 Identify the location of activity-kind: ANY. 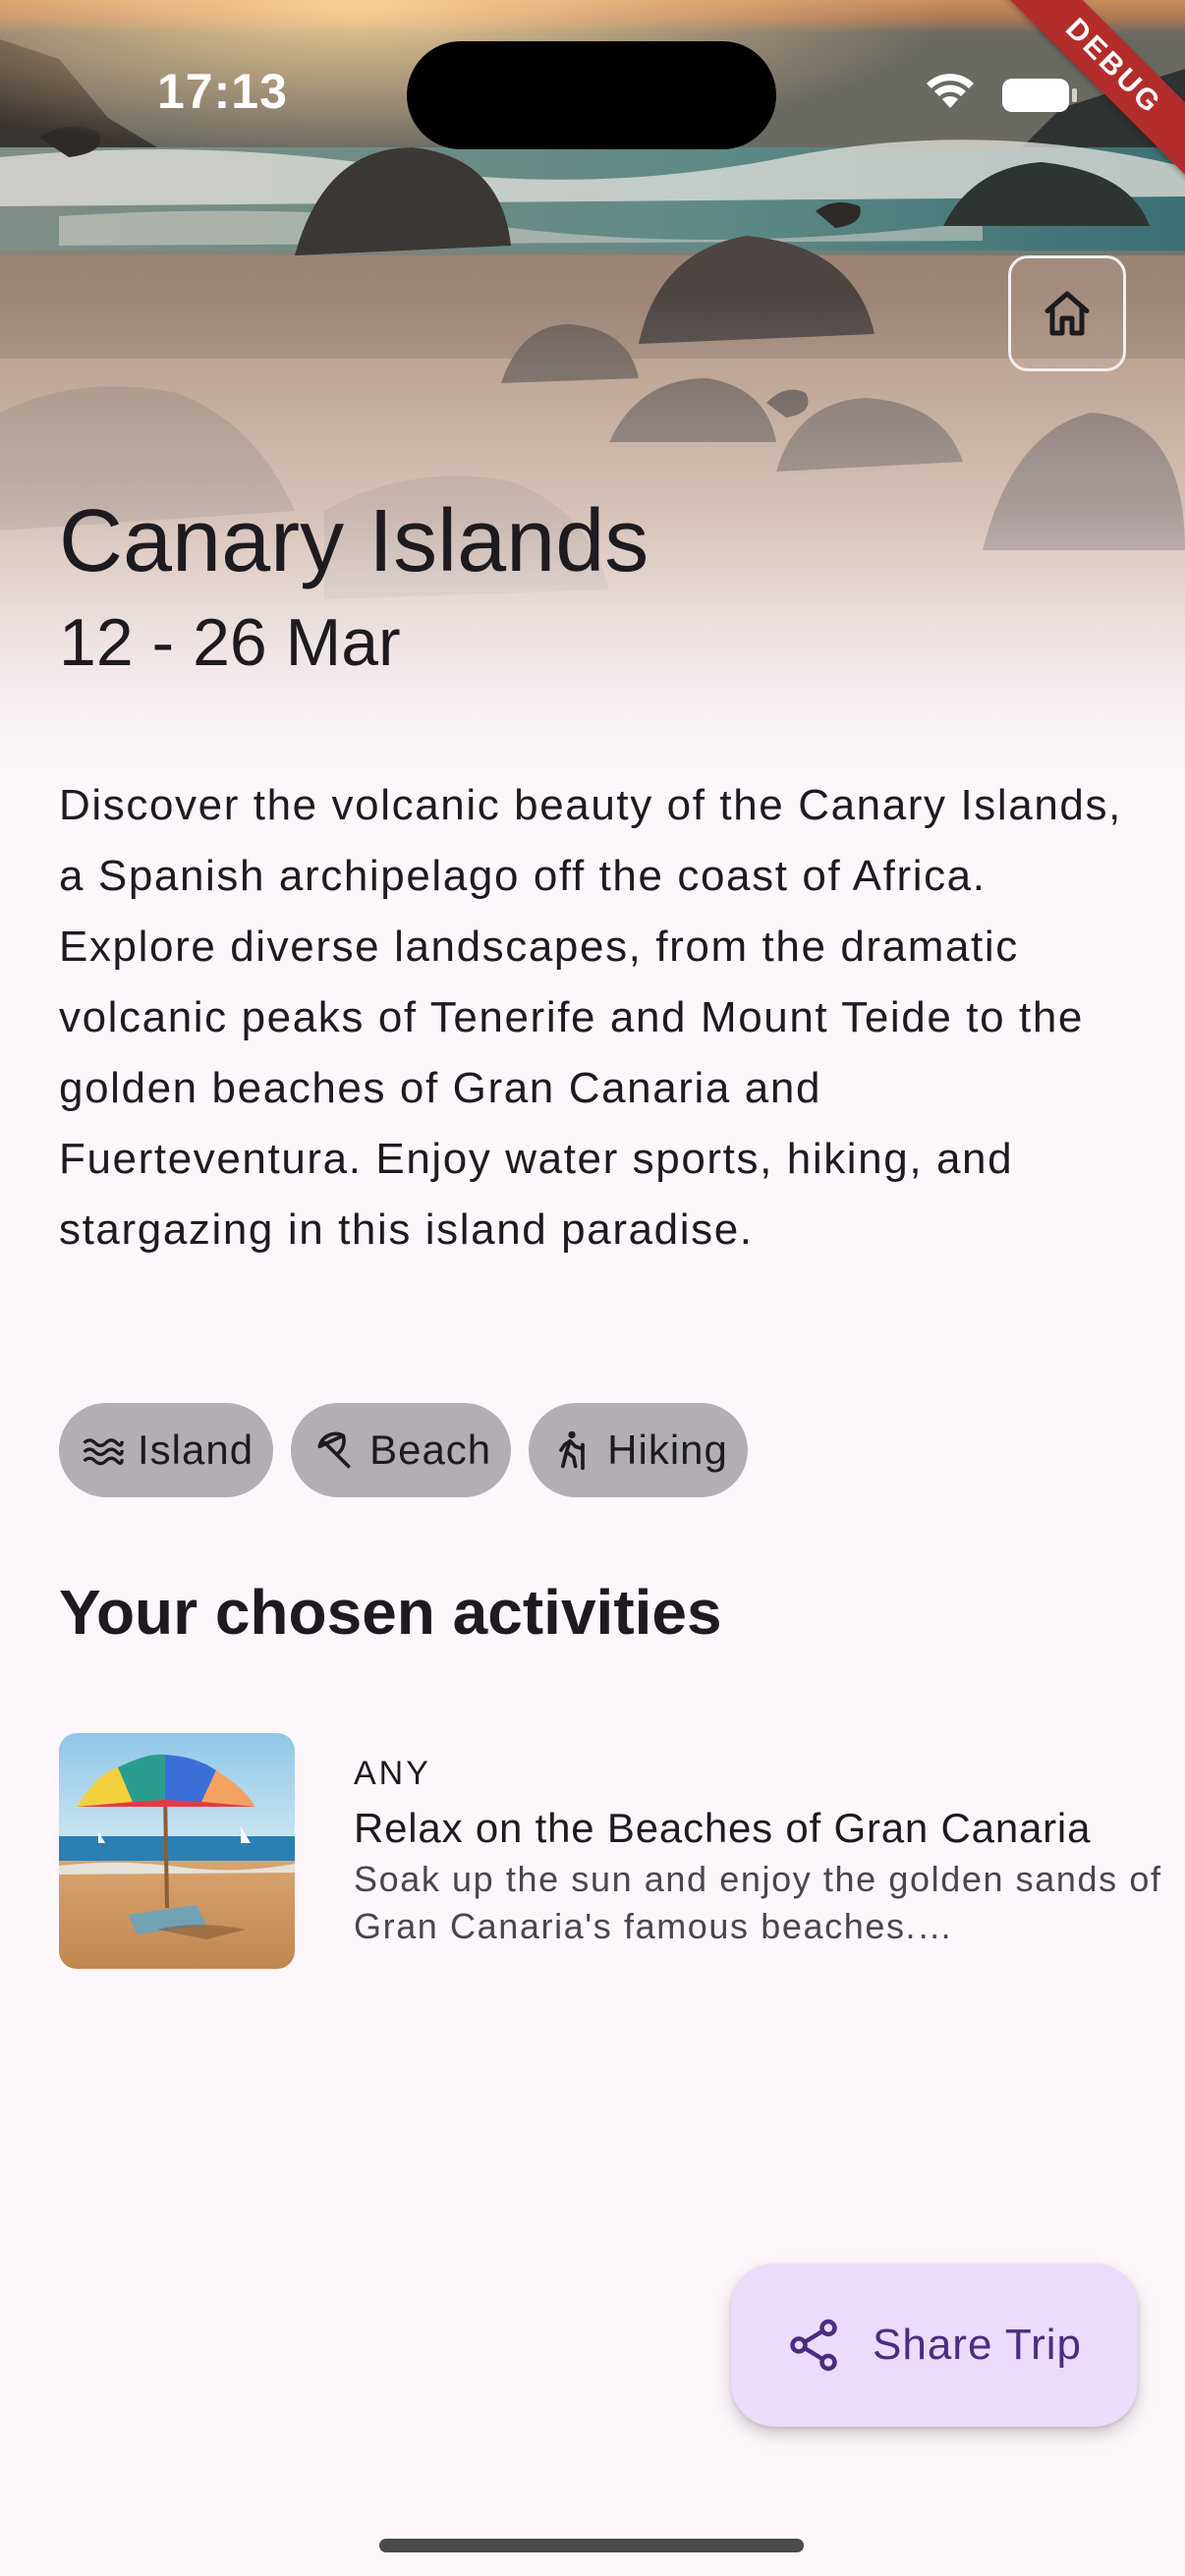
(393, 1773).